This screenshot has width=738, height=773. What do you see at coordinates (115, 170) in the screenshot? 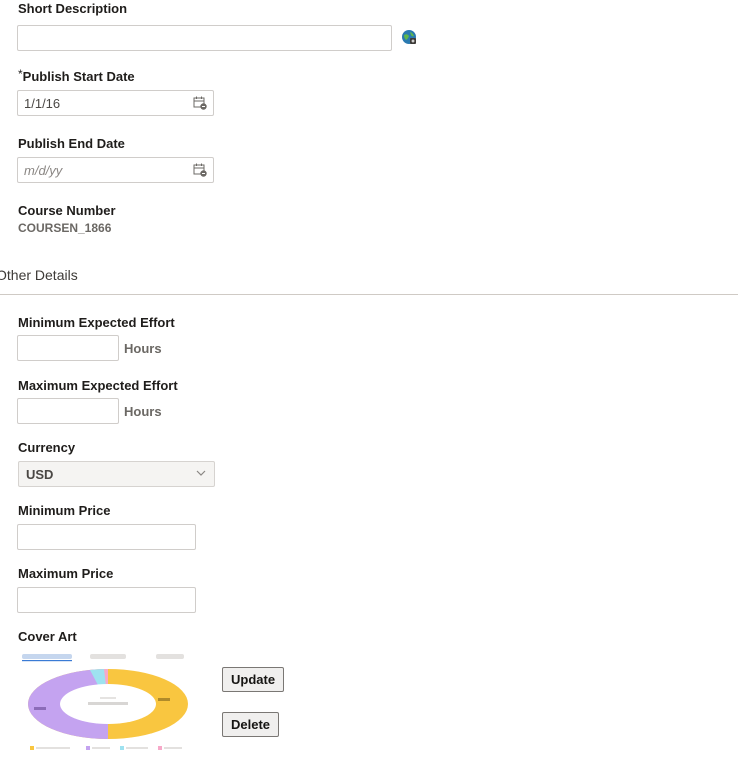
I see `publish-end-input: m/d/yy` at bounding box center [115, 170].